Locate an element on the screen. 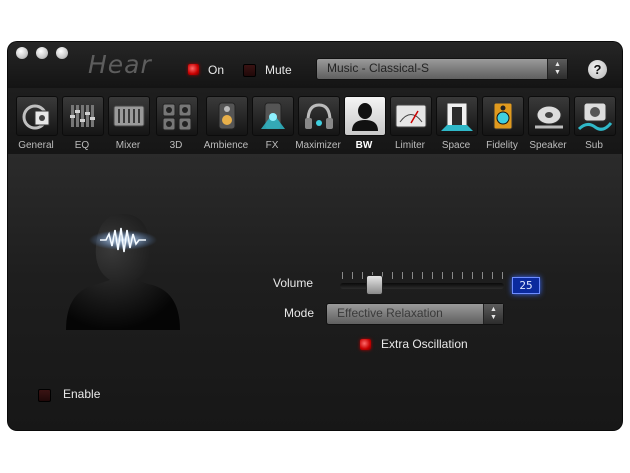 Image resolution: width=630 pixels, height=473 pixels. close-window-button is located at coordinates (22, 53).